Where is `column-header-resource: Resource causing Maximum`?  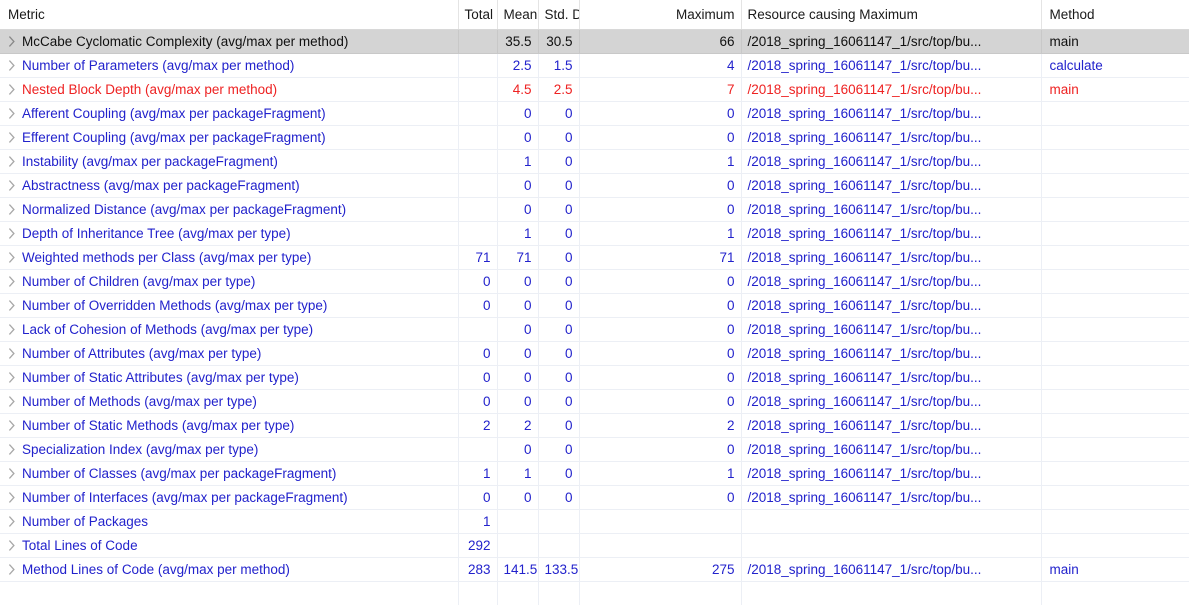
column-header-resource: Resource causing Maximum is located at coordinates (891, 15).